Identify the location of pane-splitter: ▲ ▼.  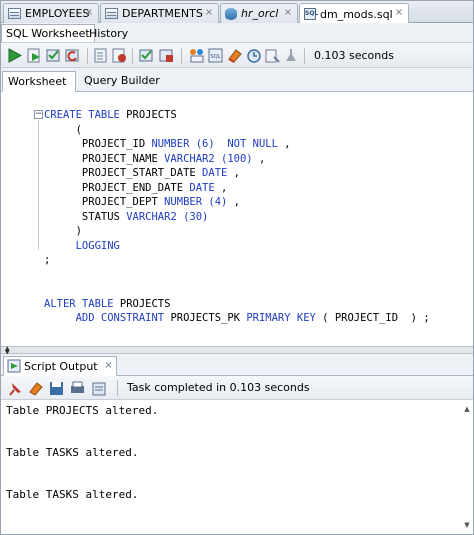
(237, 351).